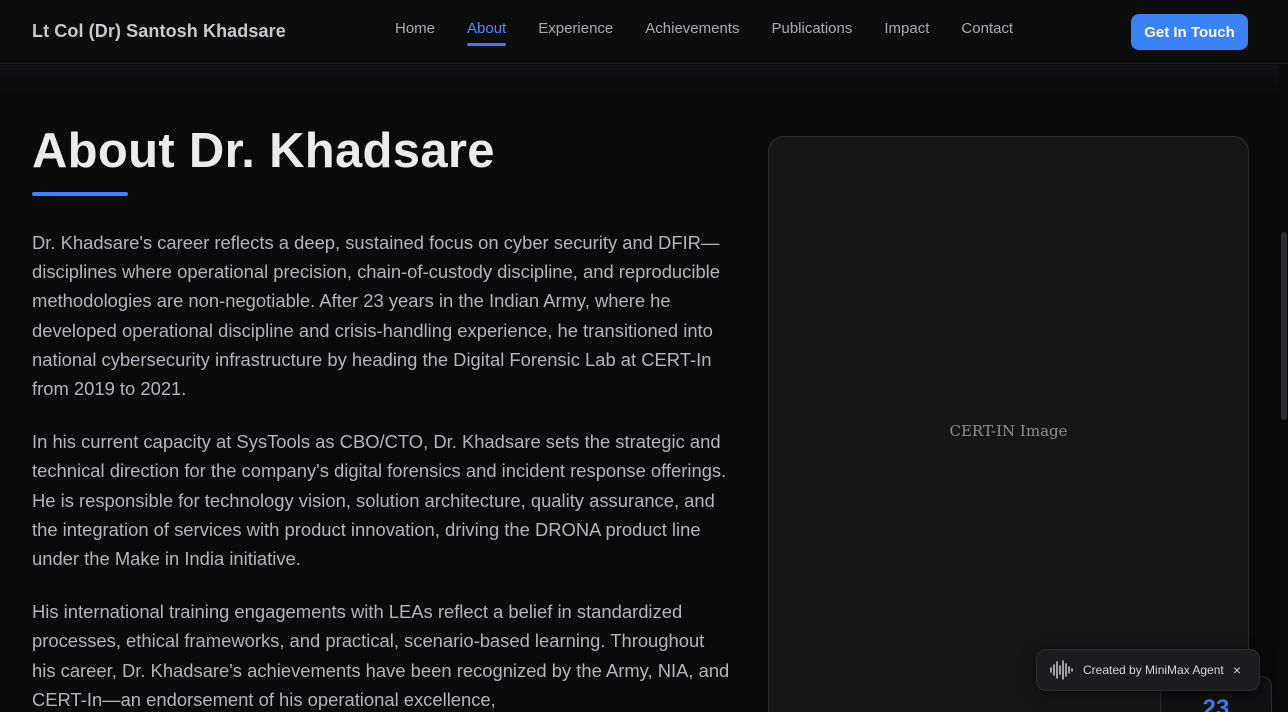 This screenshot has height=712, width=1288. Describe the element at coordinates (644, 80) in the screenshot. I see `header-shadow` at that location.